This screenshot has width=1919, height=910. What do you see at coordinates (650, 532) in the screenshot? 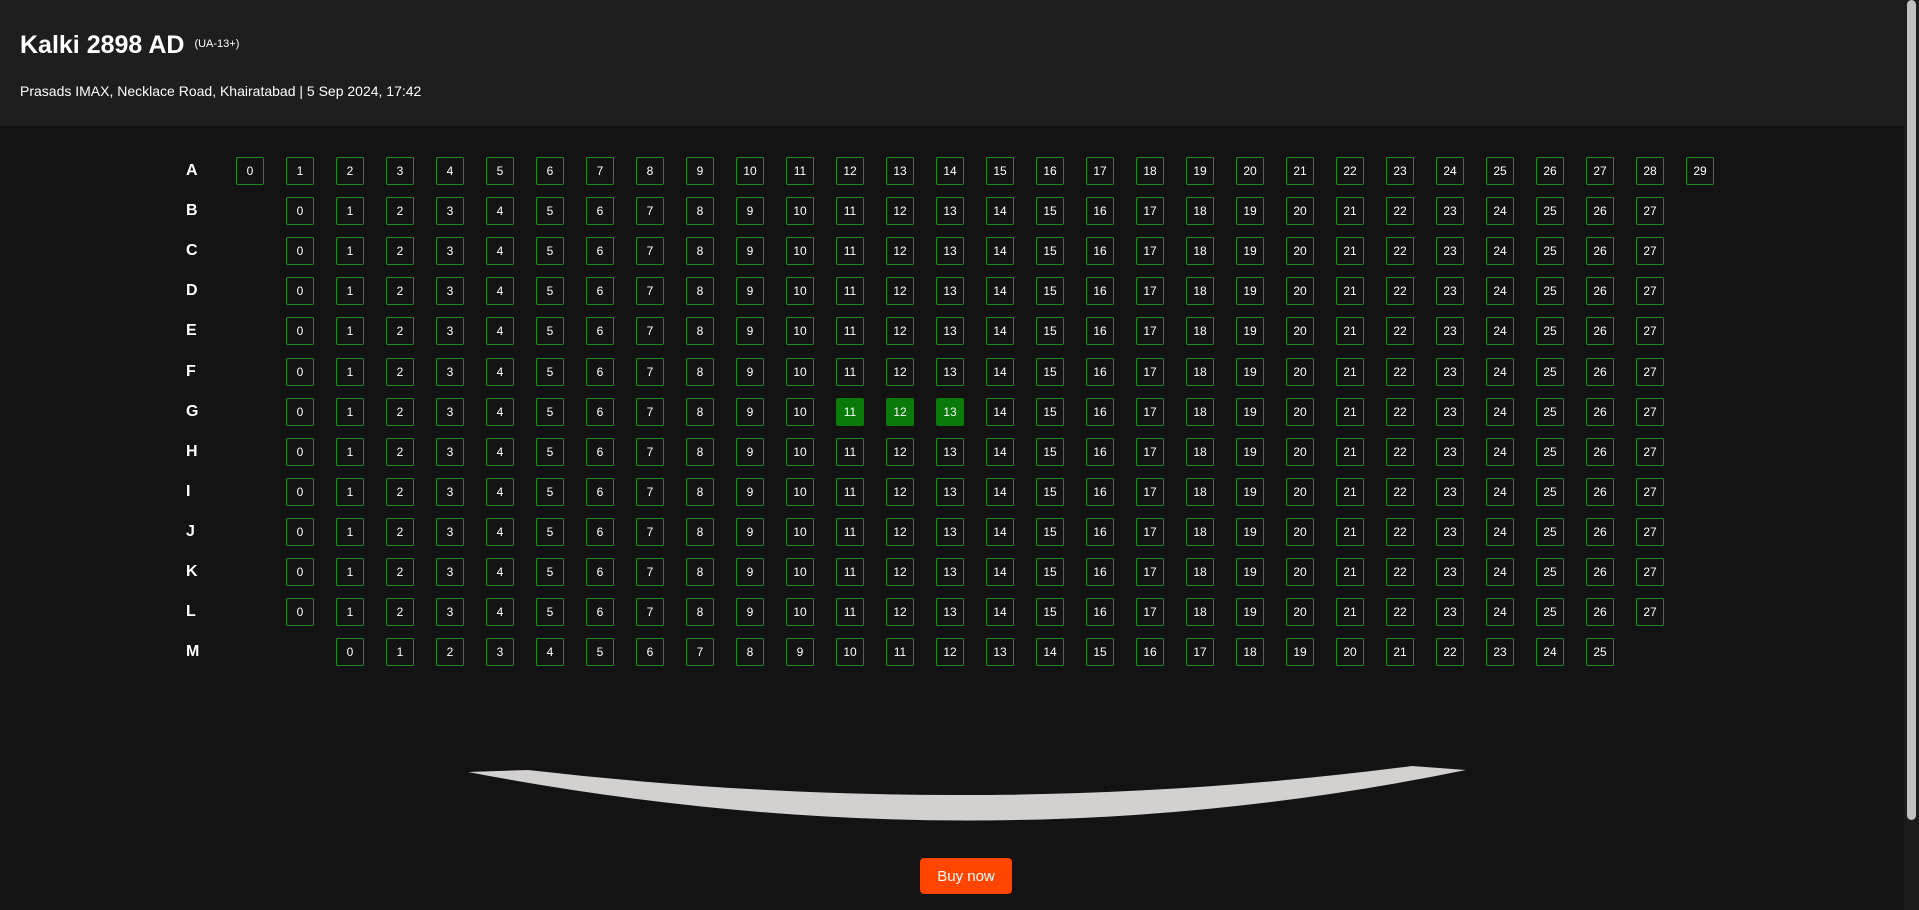
I see `seat-j-7: 7` at bounding box center [650, 532].